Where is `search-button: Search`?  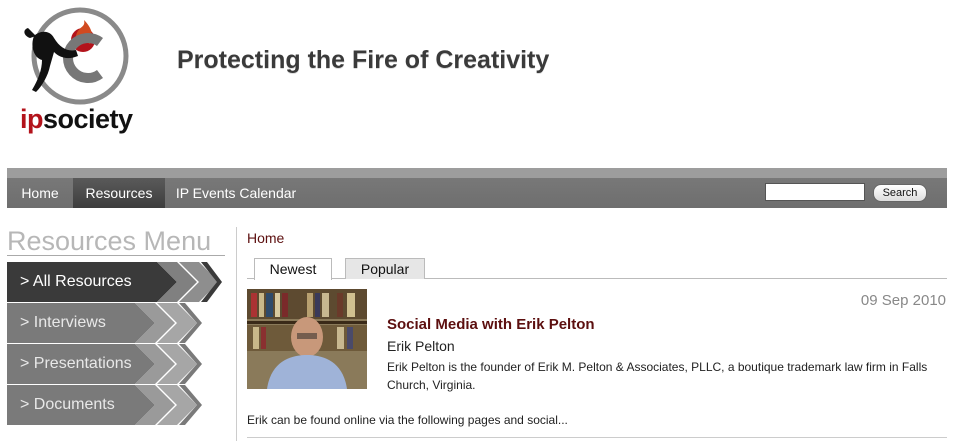
search-button: Search is located at coordinates (900, 193).